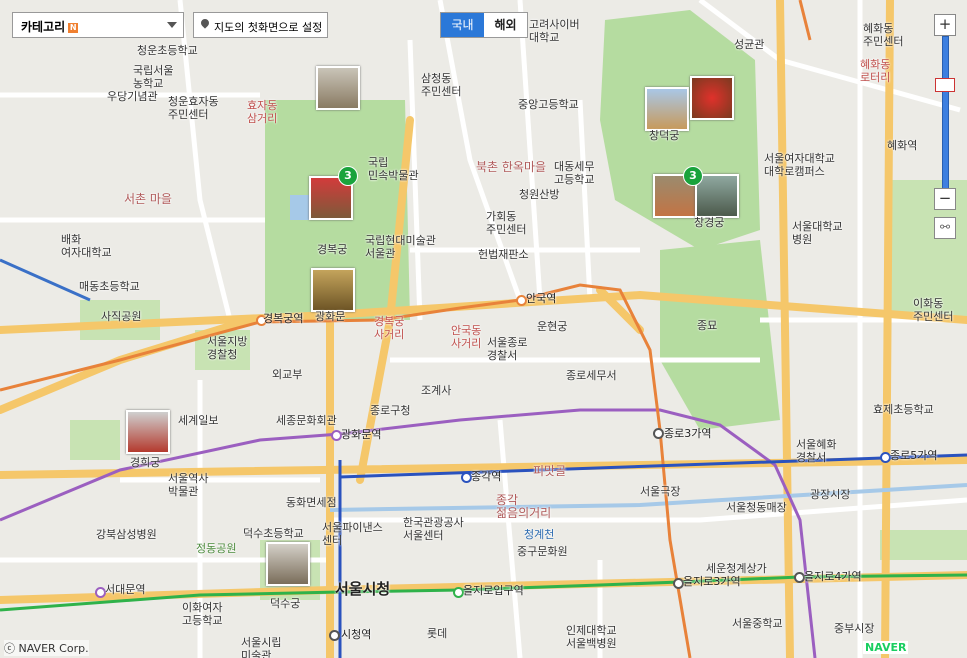  Describe the element at coordinates (283, 318) in the screenshot. I see `station-label: 경복궁역` at that location.